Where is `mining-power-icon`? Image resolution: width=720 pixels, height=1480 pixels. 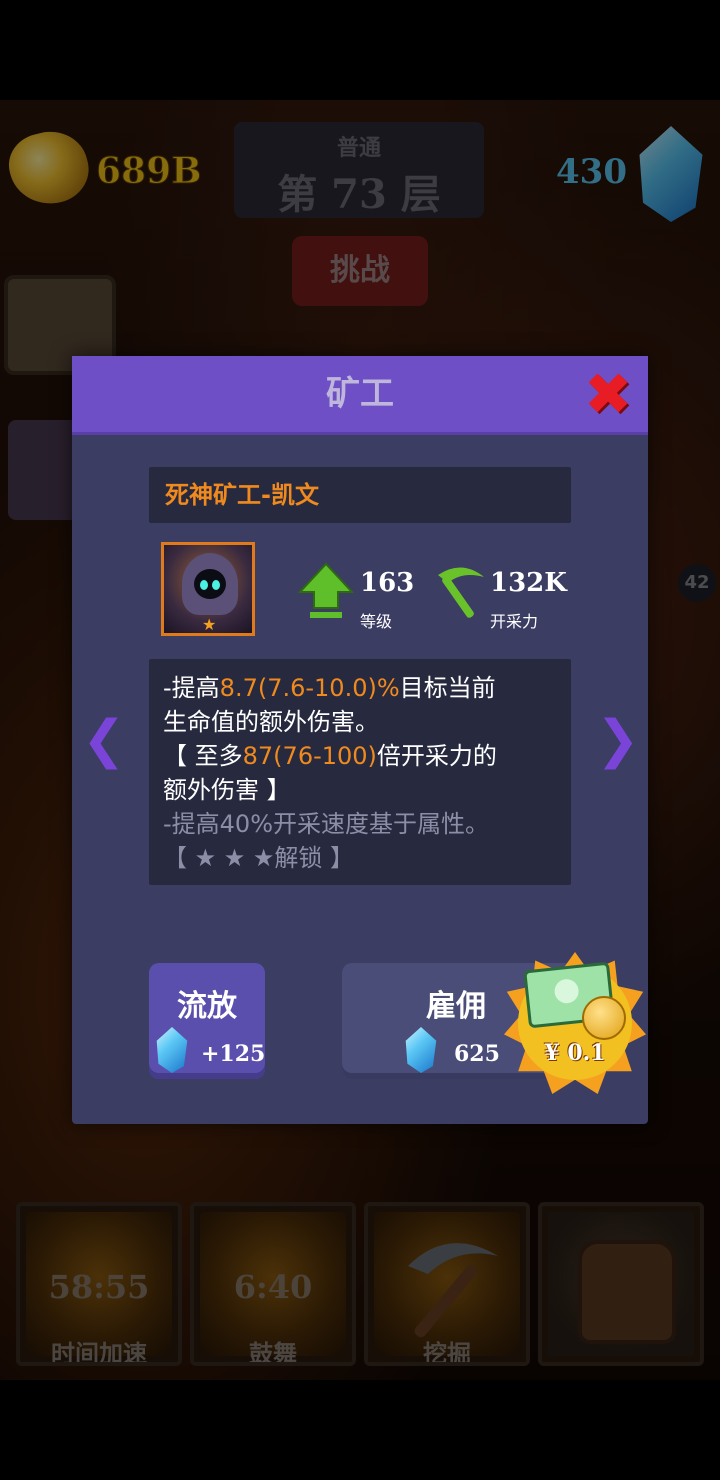 mining-power-icon is located at coordinates (461, 592).